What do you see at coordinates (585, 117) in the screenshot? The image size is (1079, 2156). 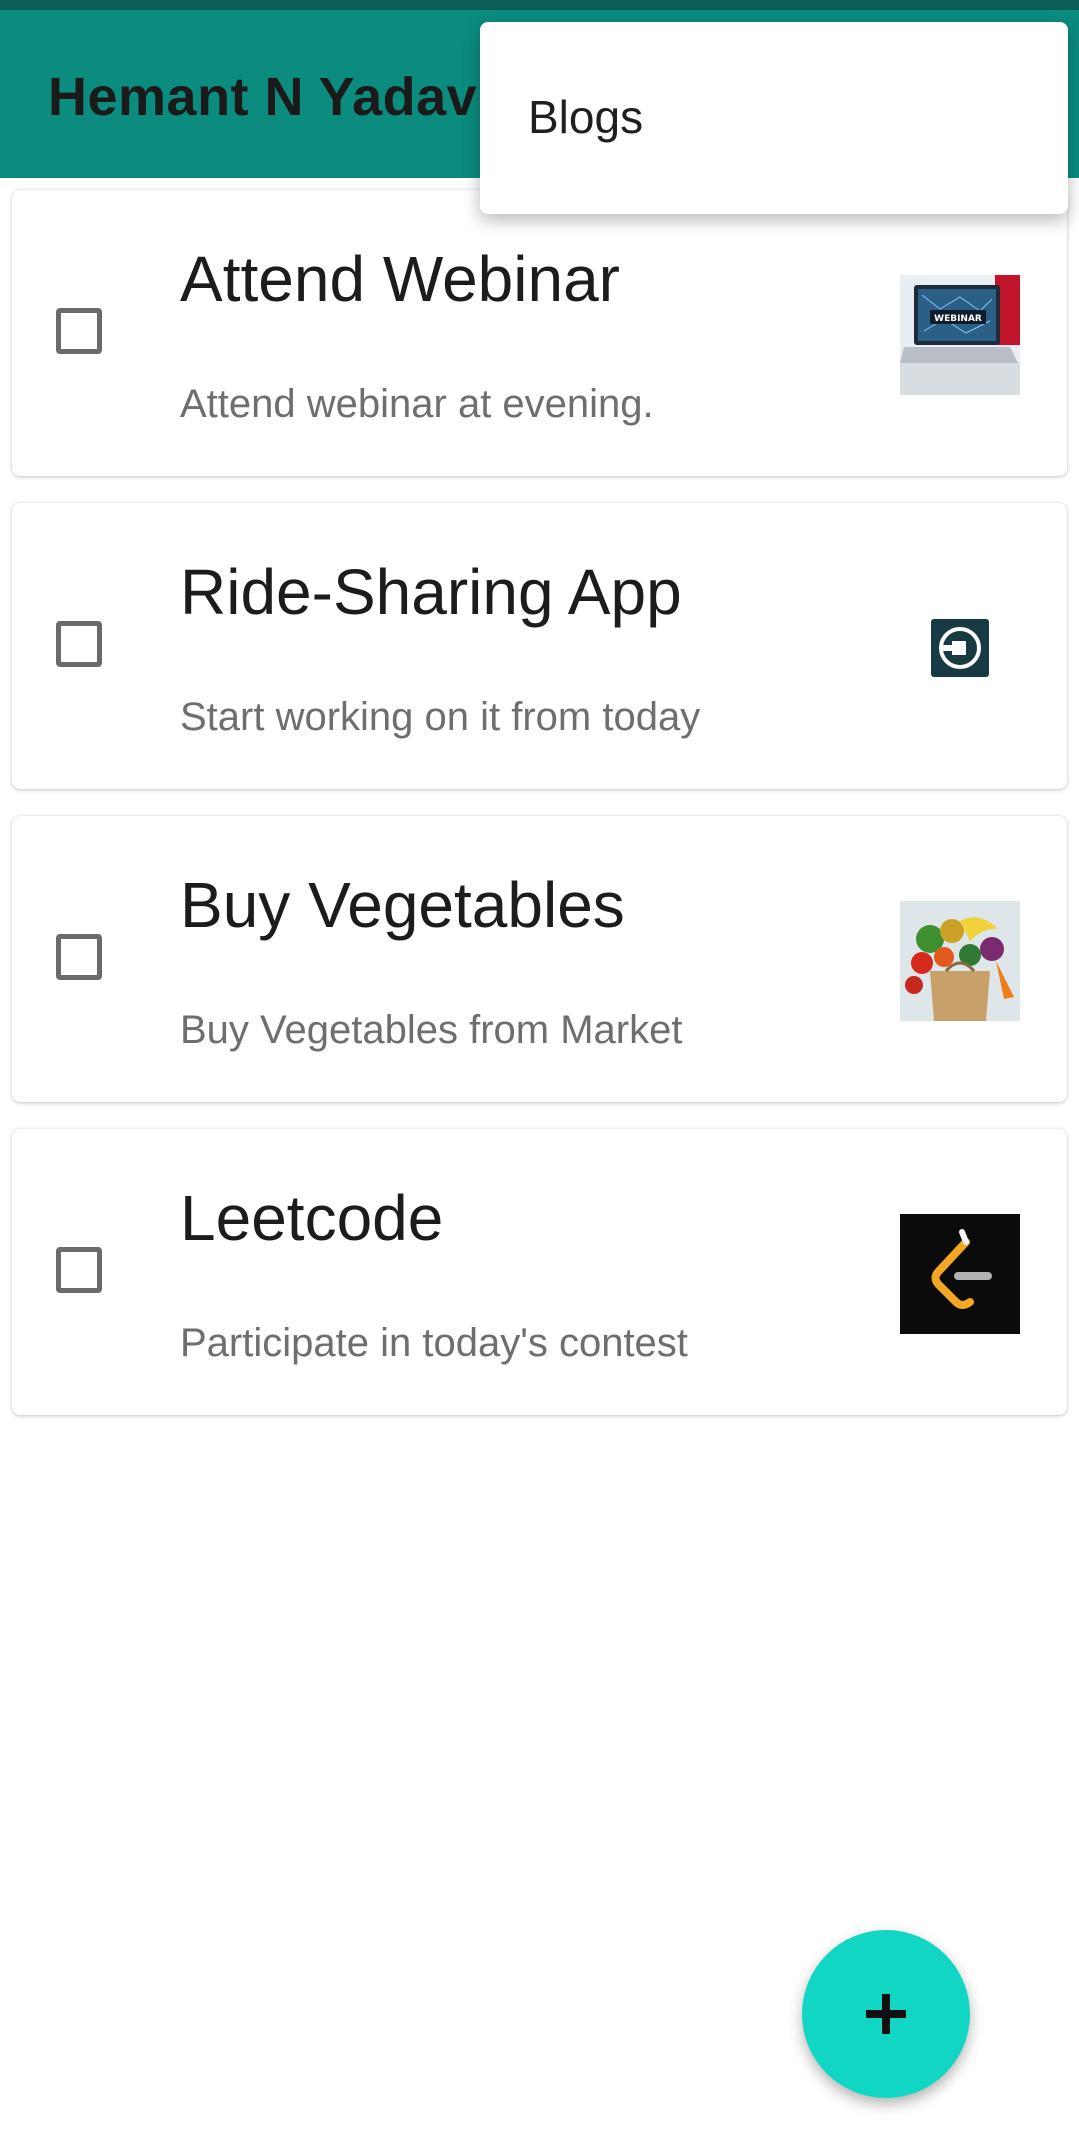 I see `menu-item-blogs: Blogs` at bounding box center [585, 117].